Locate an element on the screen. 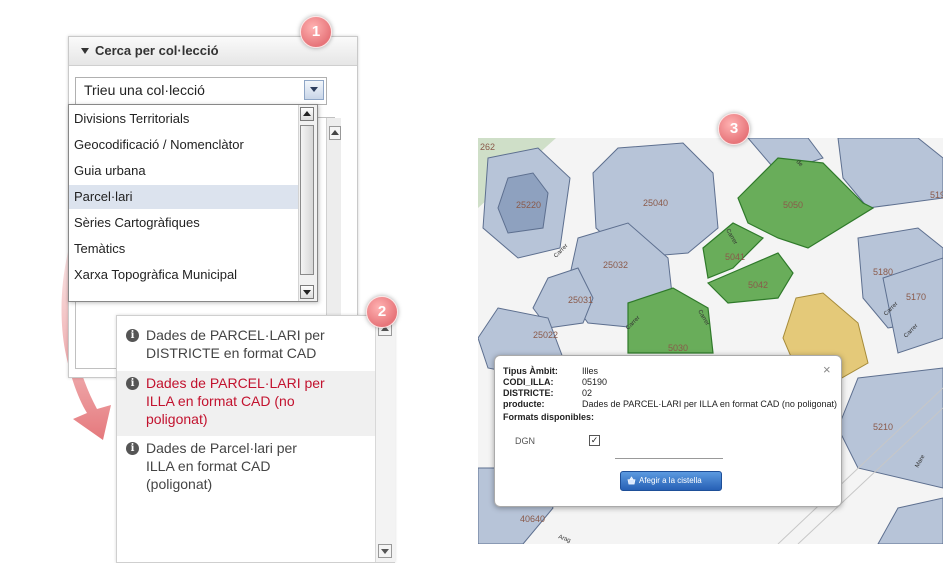  dropdown-option: Sèries Cartogràfiques is located at coordinates (184, 223).